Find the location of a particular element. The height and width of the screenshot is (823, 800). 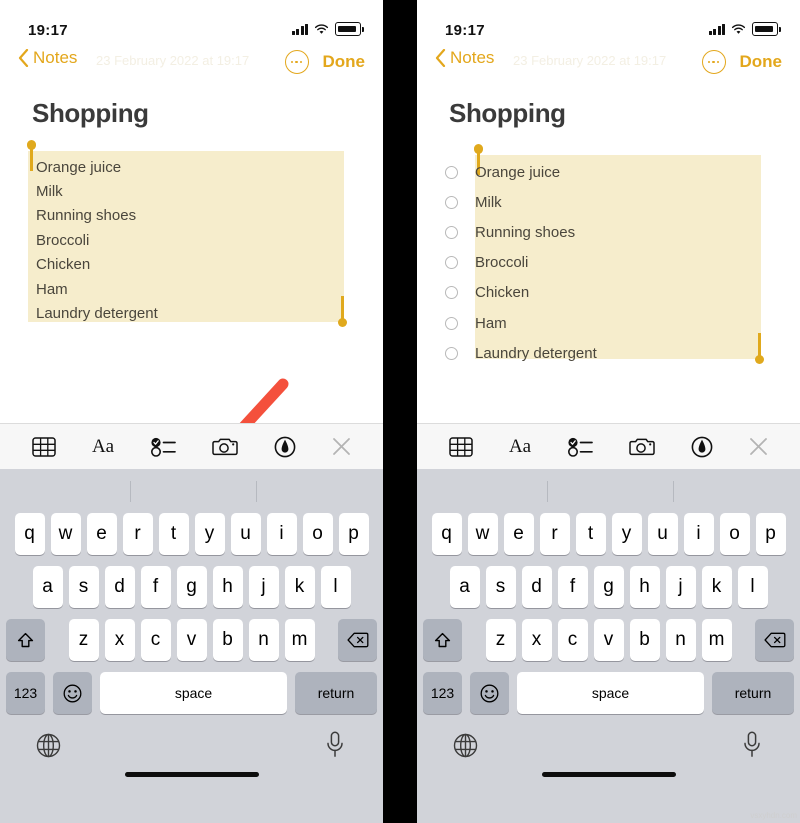

checklist-item: Chicken is located at coordinates (608, 293).